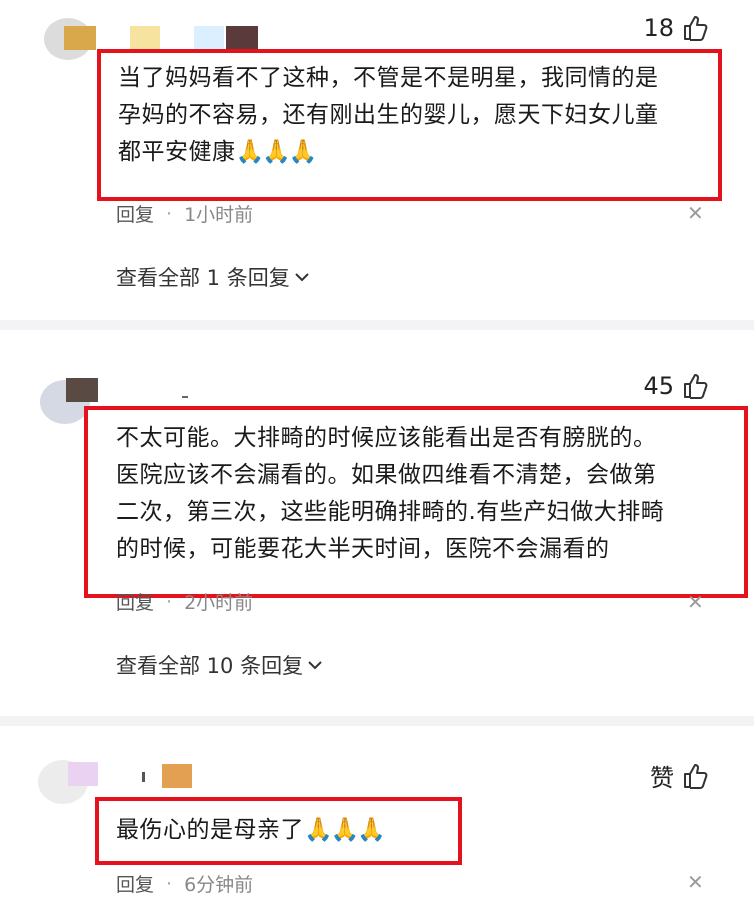  I want to click on like-button: 18, so click(675, 28).